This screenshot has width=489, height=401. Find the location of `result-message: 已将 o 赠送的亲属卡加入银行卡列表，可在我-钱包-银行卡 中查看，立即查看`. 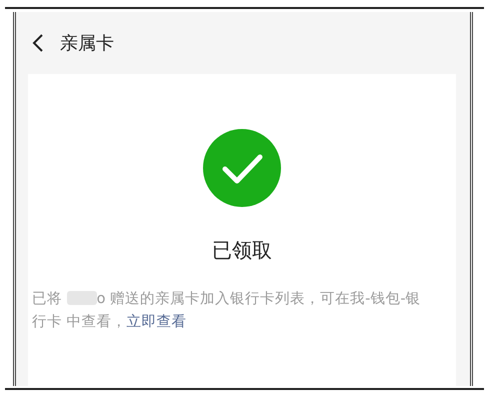

result-message: 已将 o 赠送的亲属卡加入银行卡列表，可在我-钱包-银行卡 中查看，立即查看 is located at coordinates (227, 311).